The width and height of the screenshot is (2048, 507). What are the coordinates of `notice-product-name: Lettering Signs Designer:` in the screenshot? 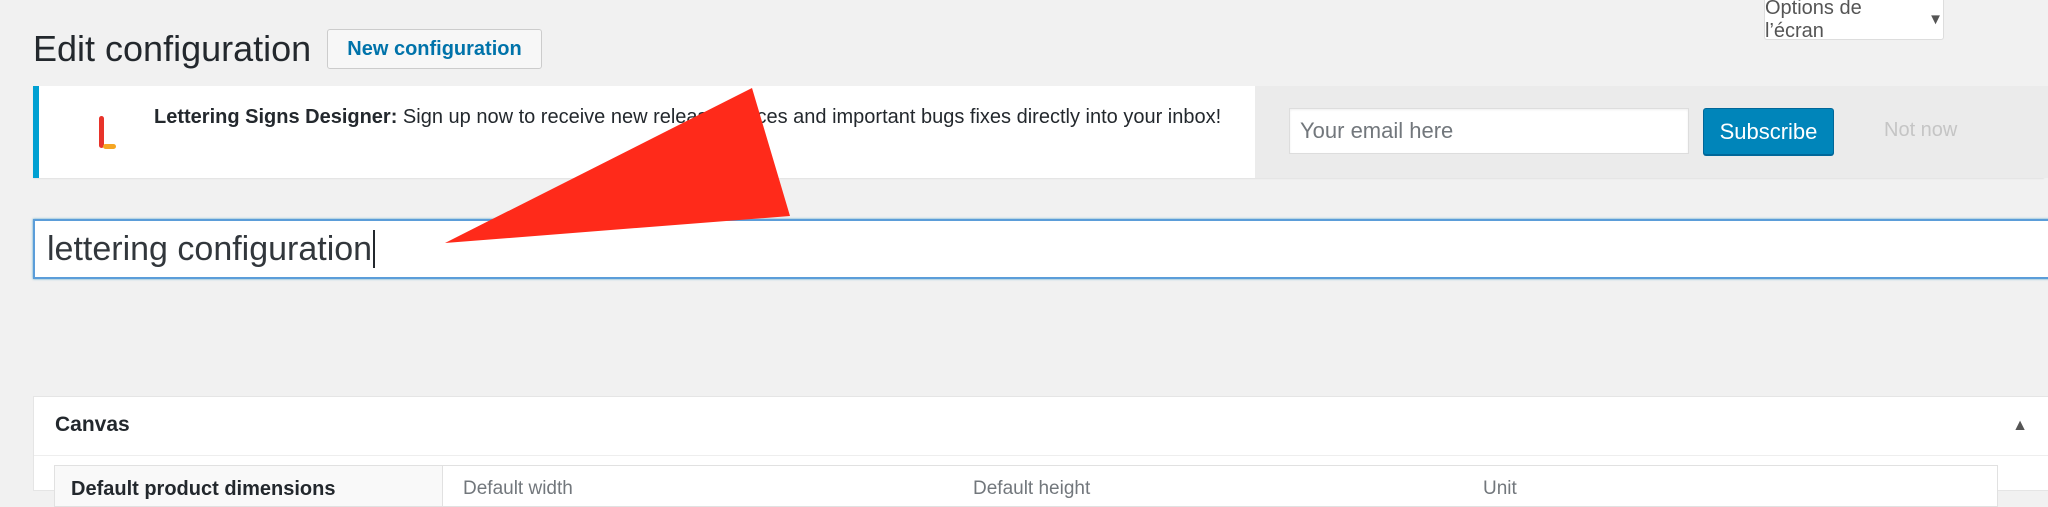 It's located at (276, 117).